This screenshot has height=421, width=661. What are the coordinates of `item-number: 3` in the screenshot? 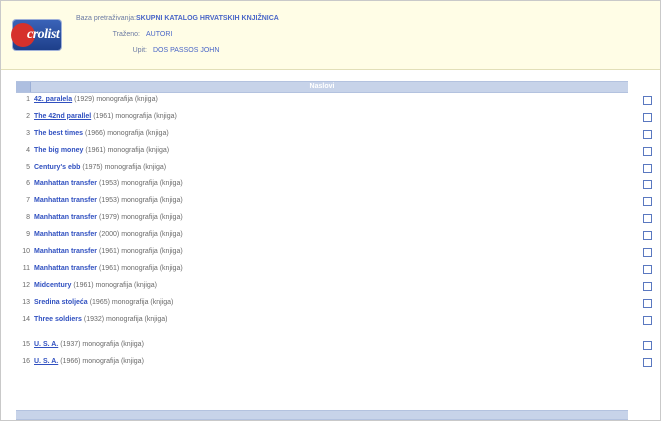 It's located at (28, 133).